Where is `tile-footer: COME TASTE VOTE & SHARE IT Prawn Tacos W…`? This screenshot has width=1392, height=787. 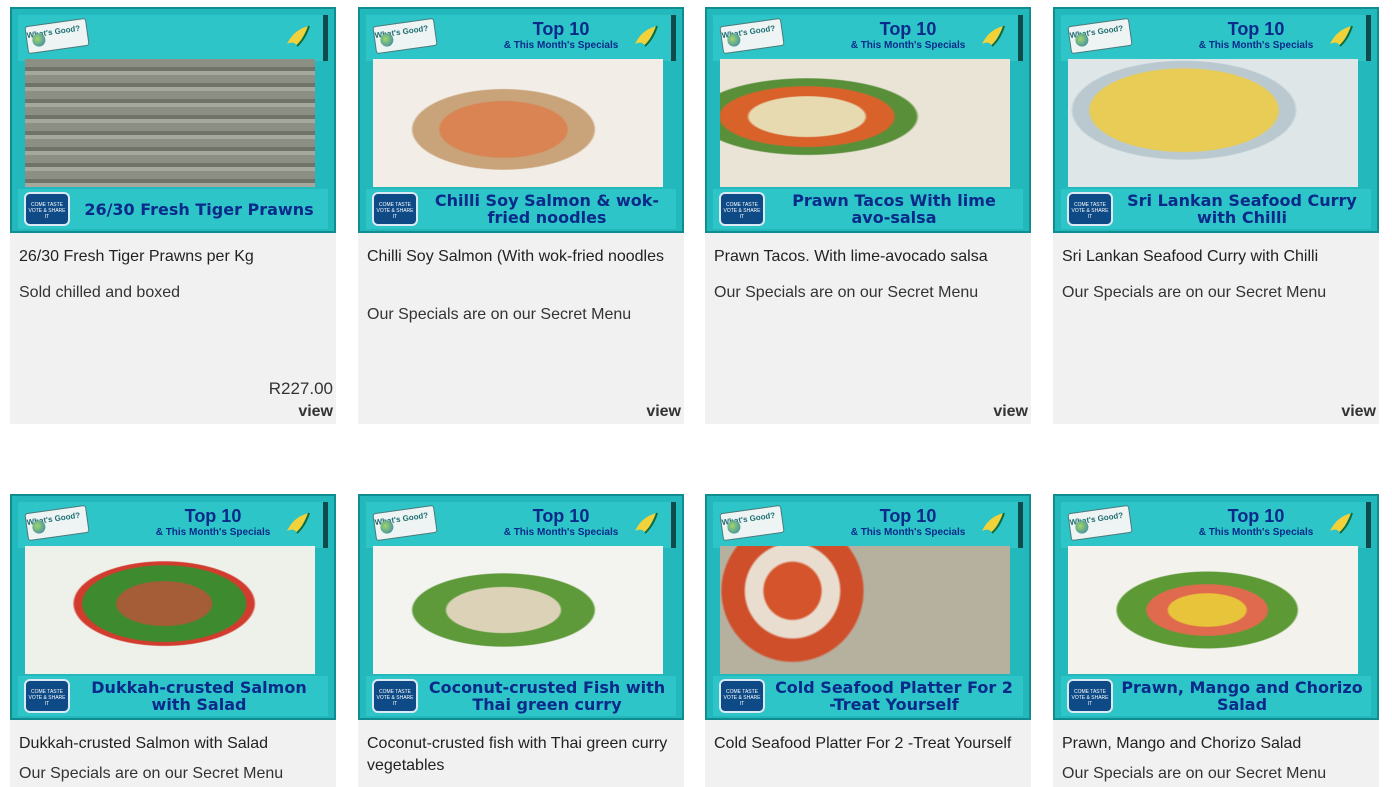 tile-footer: COME TASTE VOTE & SHARE IT Prawn Tacos W… is located at coordinates (868, 209).